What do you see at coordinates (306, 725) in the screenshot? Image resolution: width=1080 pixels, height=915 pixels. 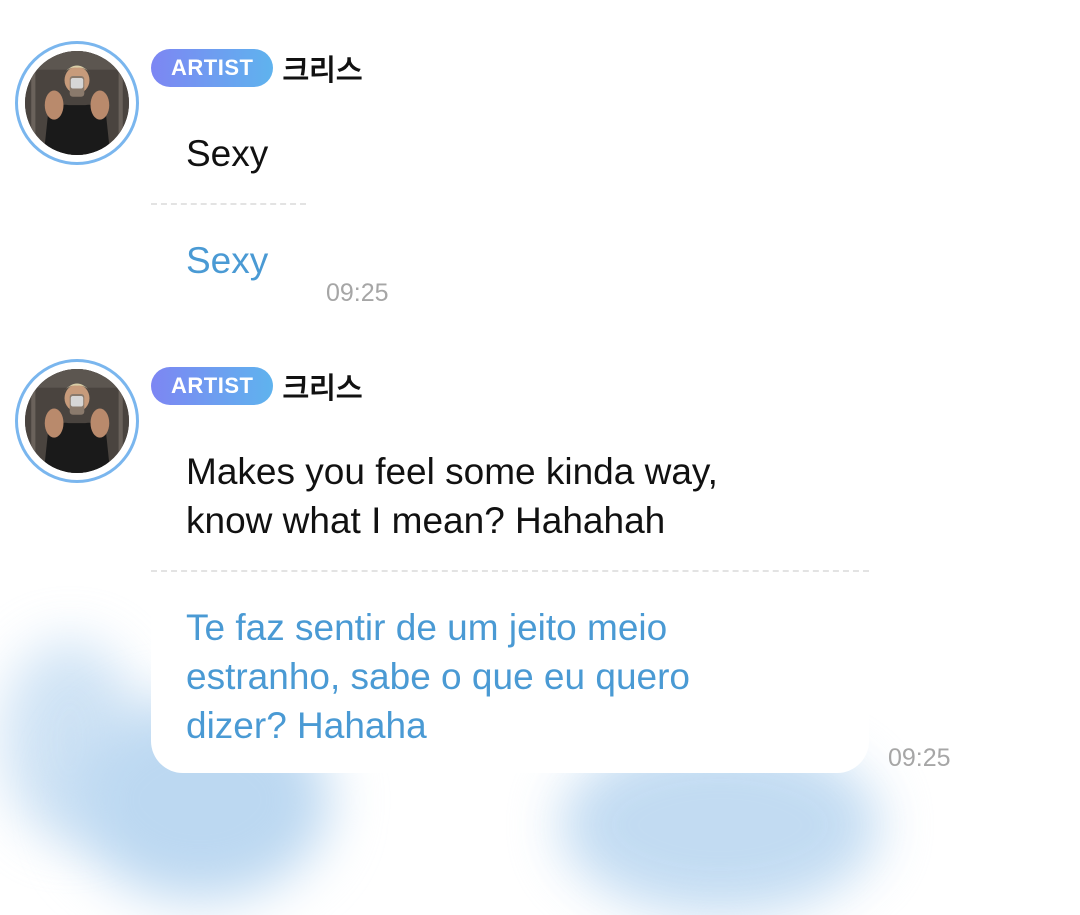 I see `translation-text-line: dizer? Hahaha` at bounding box center [306, 725].